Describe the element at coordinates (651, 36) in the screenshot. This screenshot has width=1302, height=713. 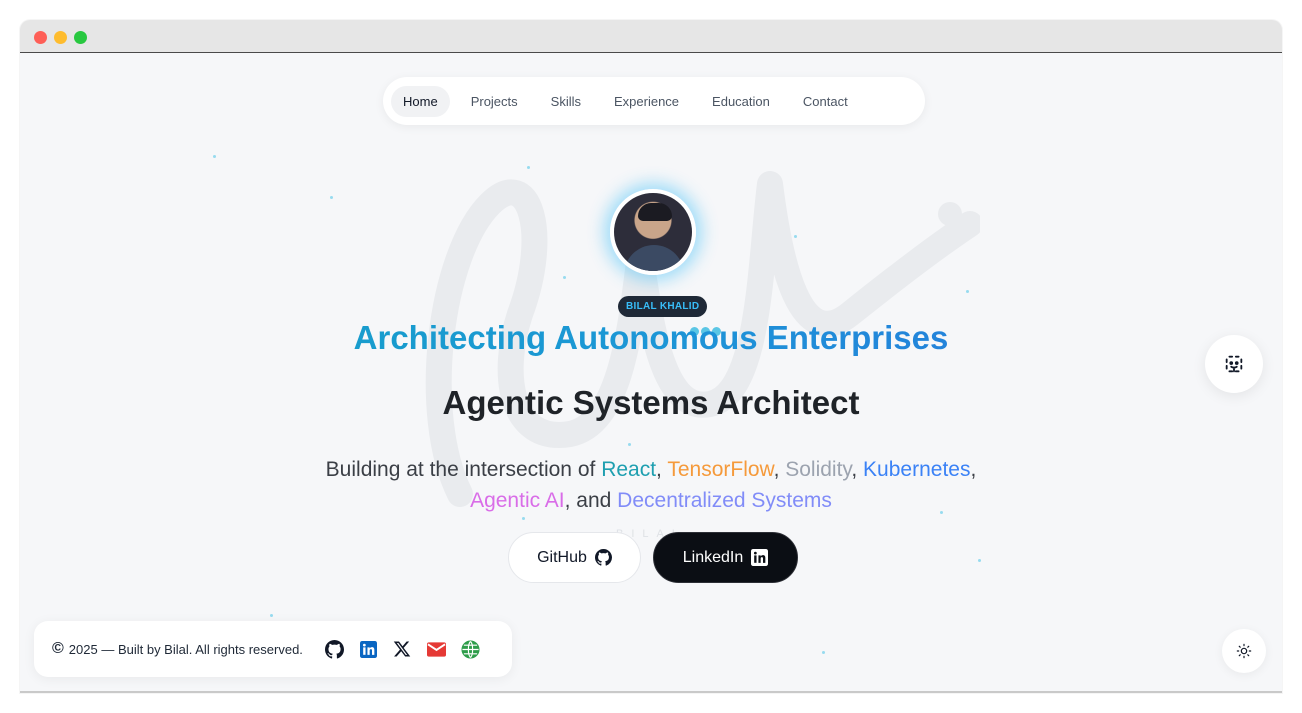
I see `window-titlebar` at that location.